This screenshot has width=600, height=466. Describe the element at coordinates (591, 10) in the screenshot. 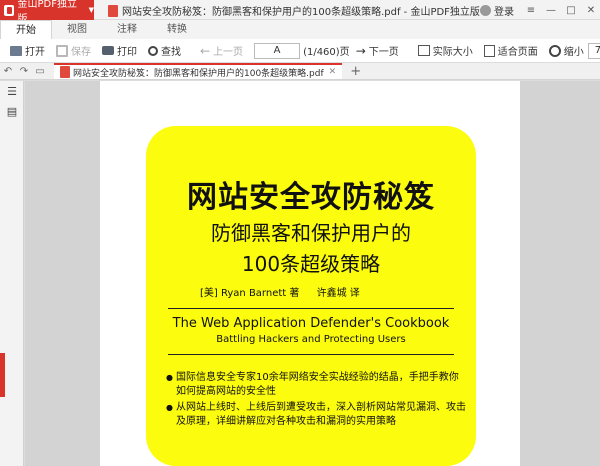

I see `close-window-icon: ✕` at that location.